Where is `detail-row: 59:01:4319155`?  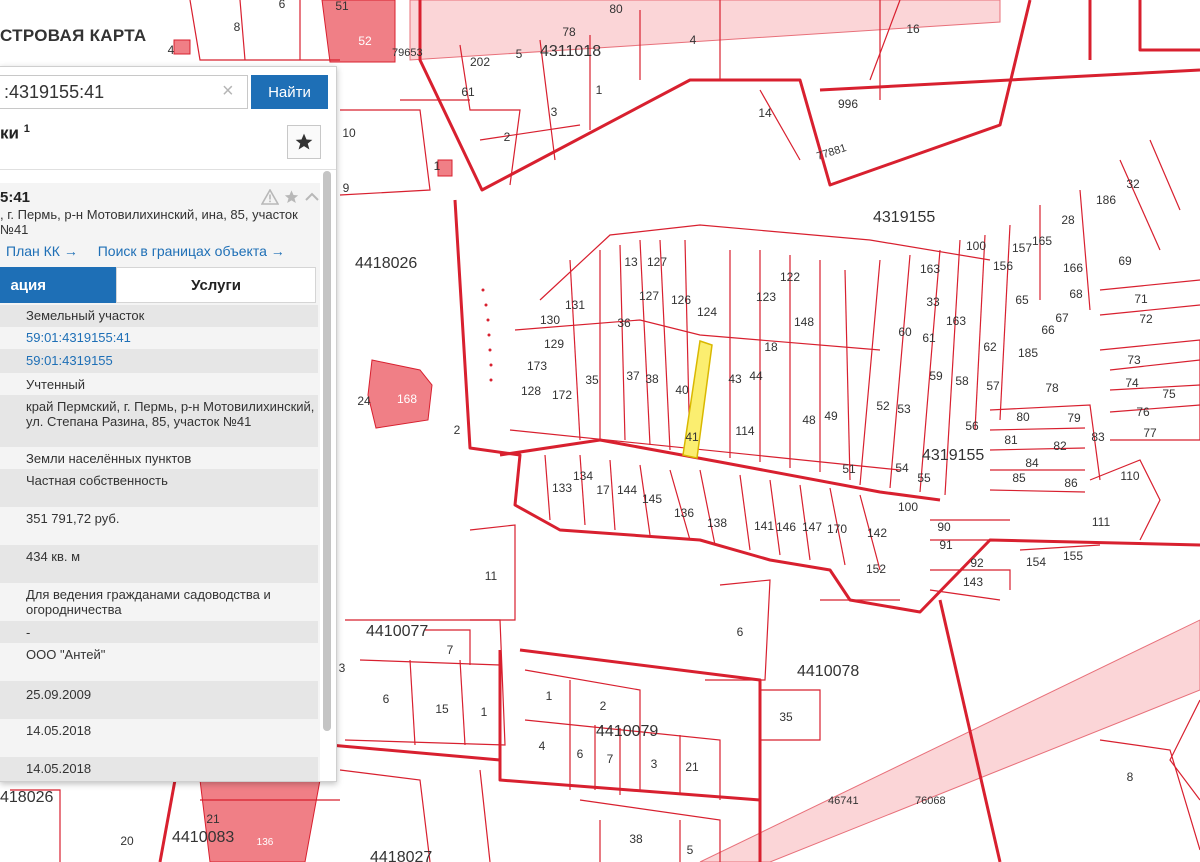 detail-row: 59:01:4319155 is located at coordinates (159, 361).